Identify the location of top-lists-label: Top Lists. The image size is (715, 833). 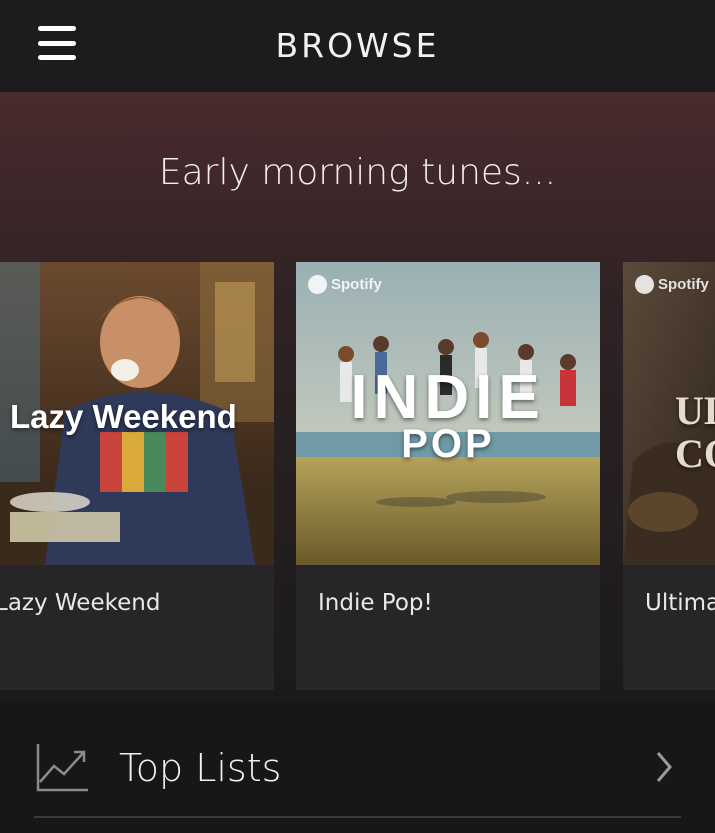
(200, 768).